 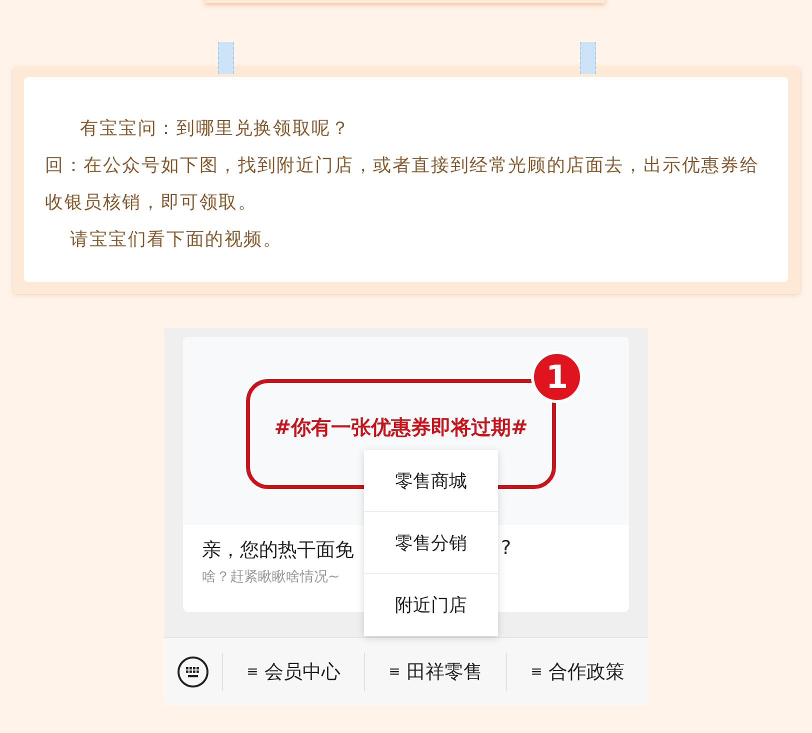 I want to click on menu-item: 零售商城, so click(x=431, y=481).